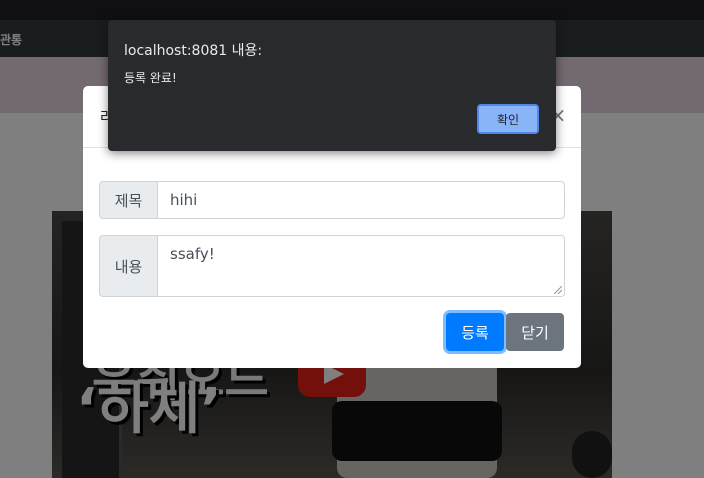 This screenshot has width=704, height=478. Describe the element at coordinates (558, 290) in the screenshot. I see `resize-grip-icon` at that location.